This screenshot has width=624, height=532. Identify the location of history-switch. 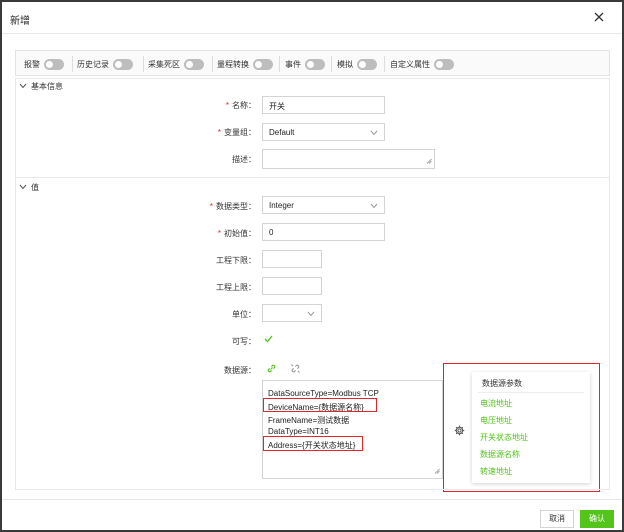
(123, 64).